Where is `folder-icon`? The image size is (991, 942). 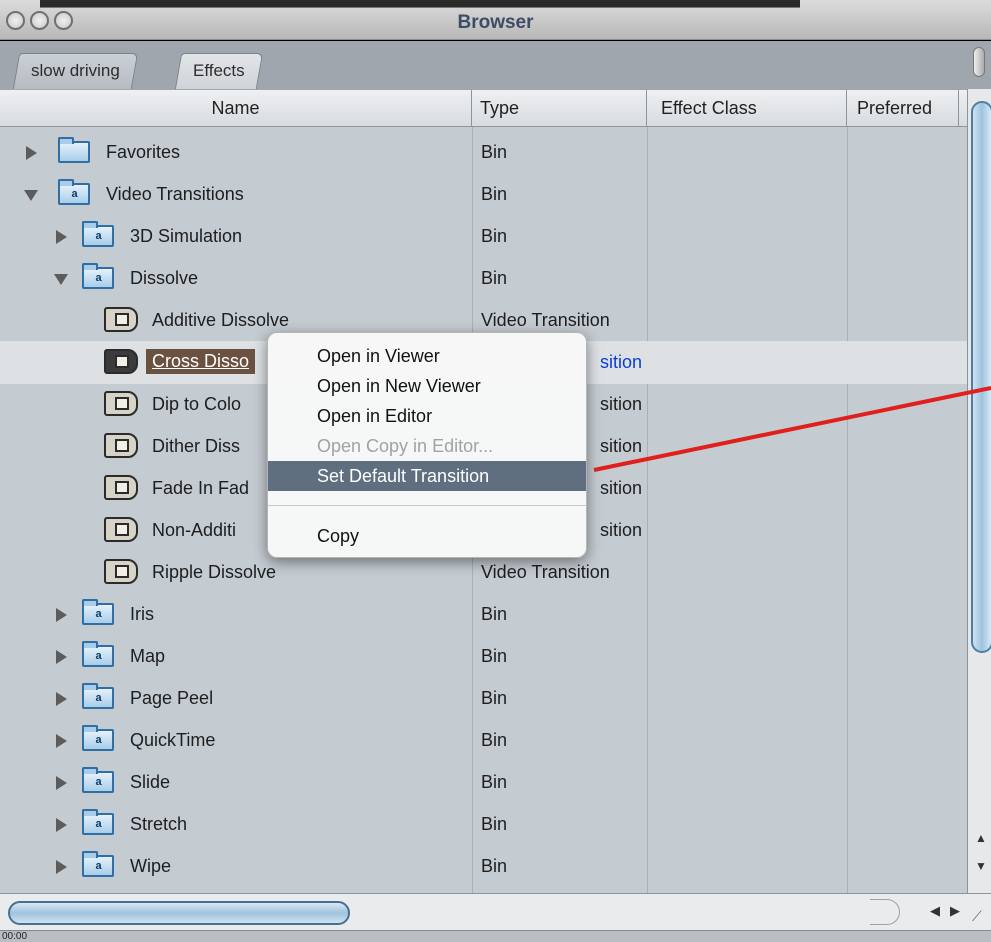 folder-icon is located at coordinates (74, 150).